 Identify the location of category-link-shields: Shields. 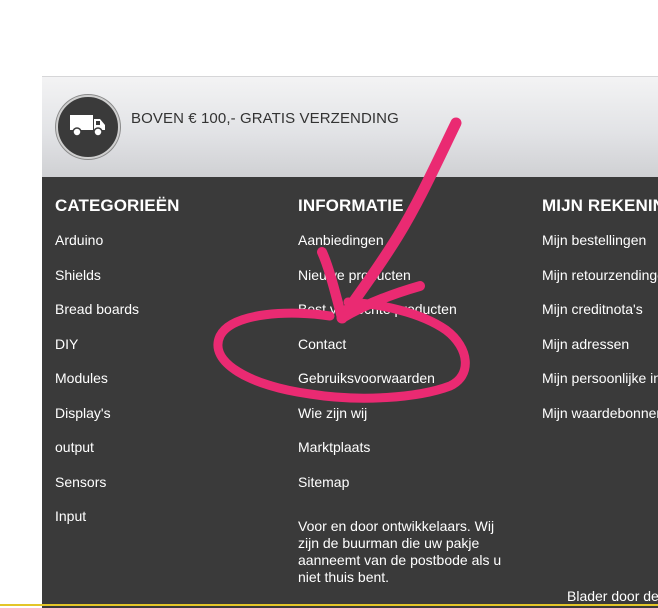
(97, 284).